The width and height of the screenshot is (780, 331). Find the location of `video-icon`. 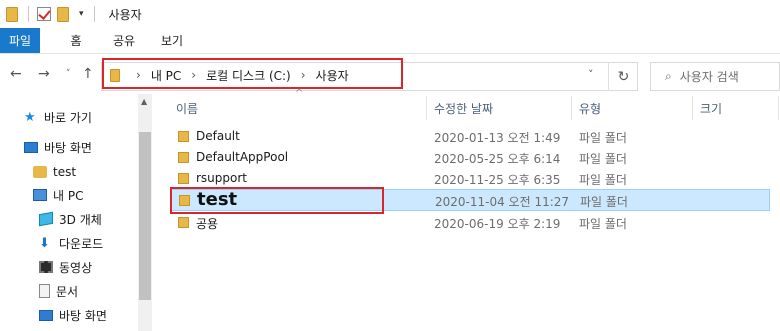

video-icon is located at coordinates (46, 267).